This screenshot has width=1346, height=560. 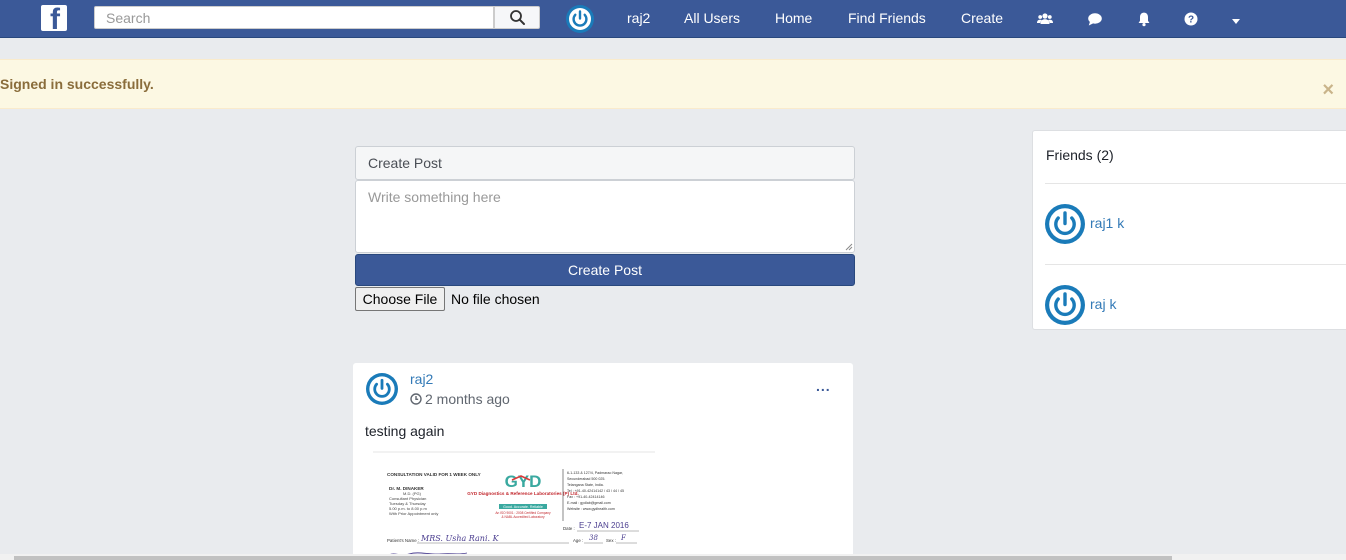 What do you see at coordinates (595, 473) in the screenshot?
I see `rx-addr1: 6-1-133 & 127/4, Padmarao Nagar,` at bounding box center [595, 473].